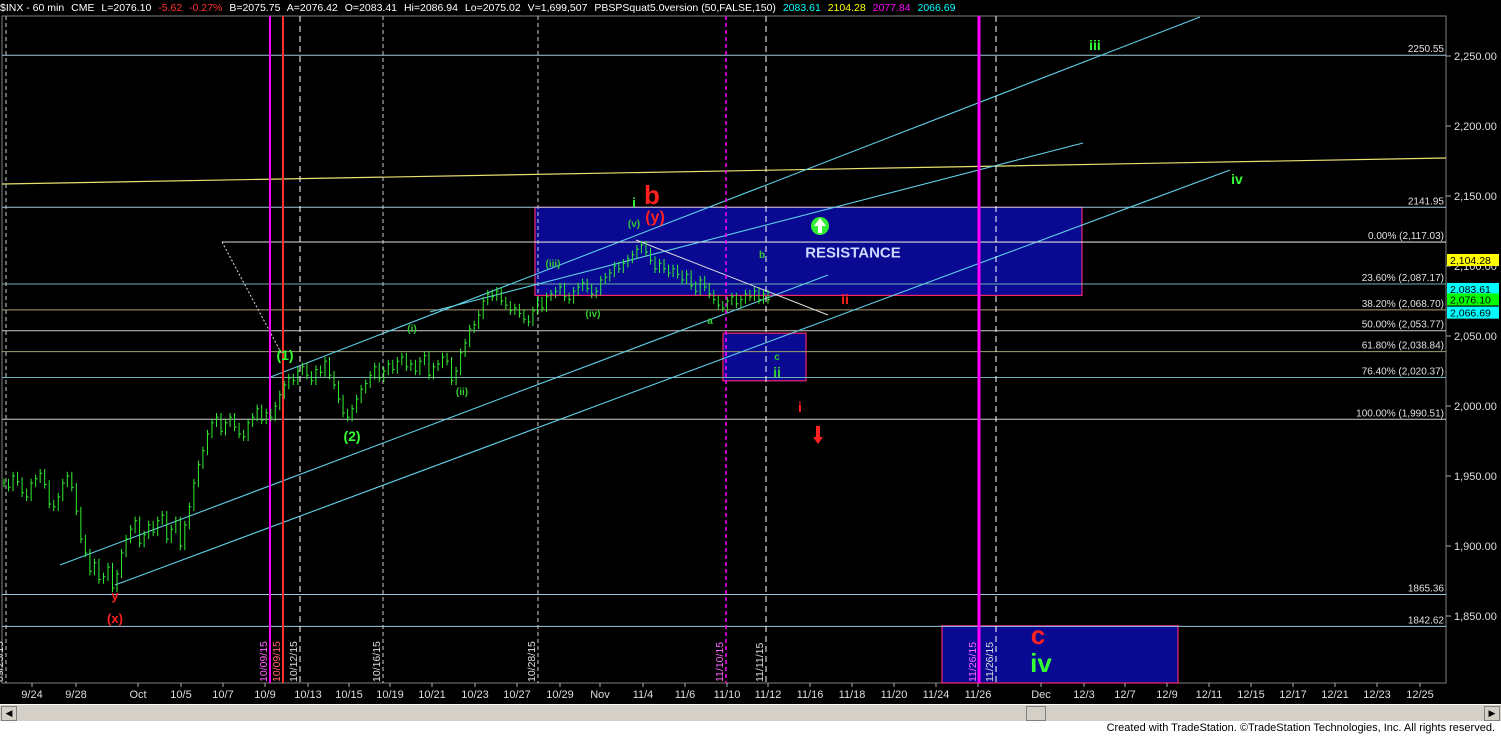 The width and height of the screenshot is (1501, 736). Describe the element at coordinates (846, 8) in the screenshot. I see `study-value-2: 2104.28` at that location.